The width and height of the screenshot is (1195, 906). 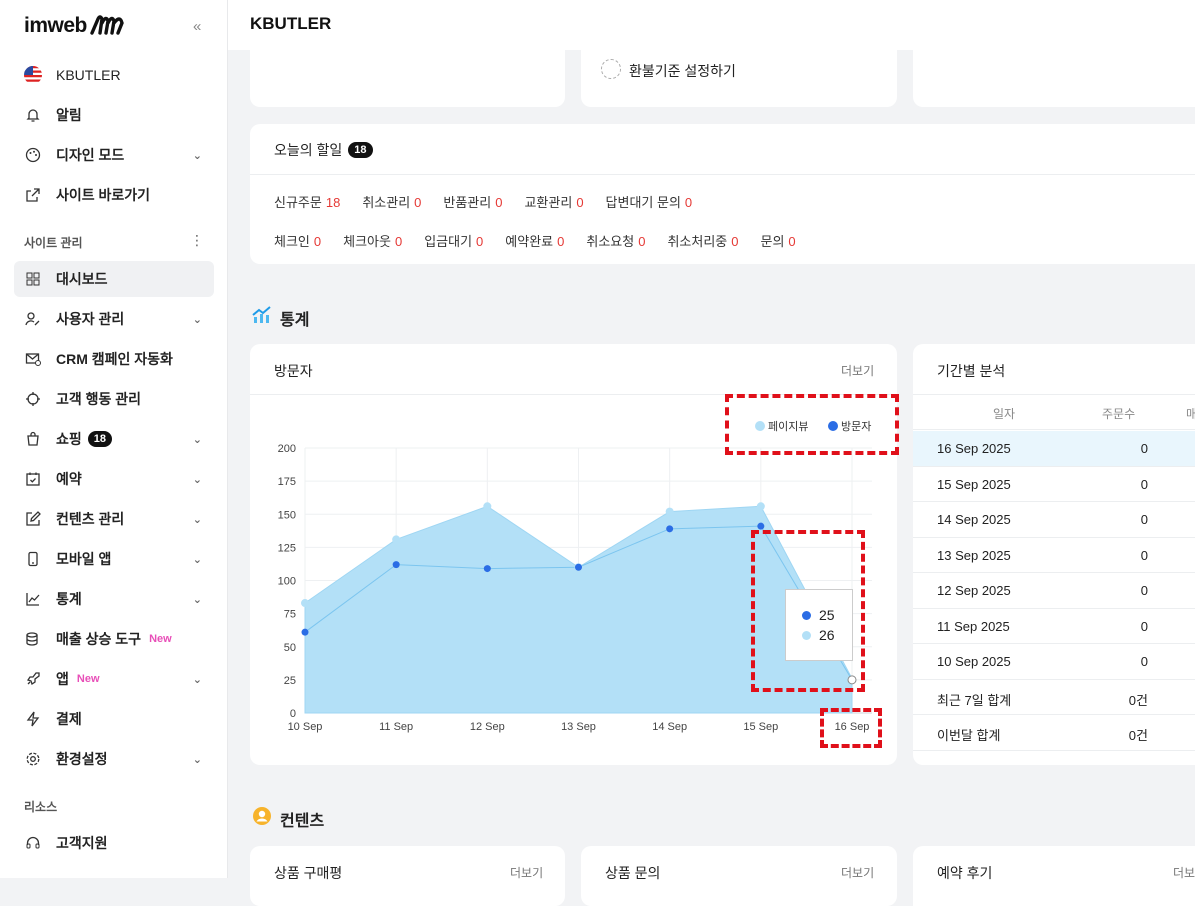 What do you see at coordinates (472, 201) in the screenshot?
I see `todo-return: 반품관리 0` at bounding box center [472, 201].